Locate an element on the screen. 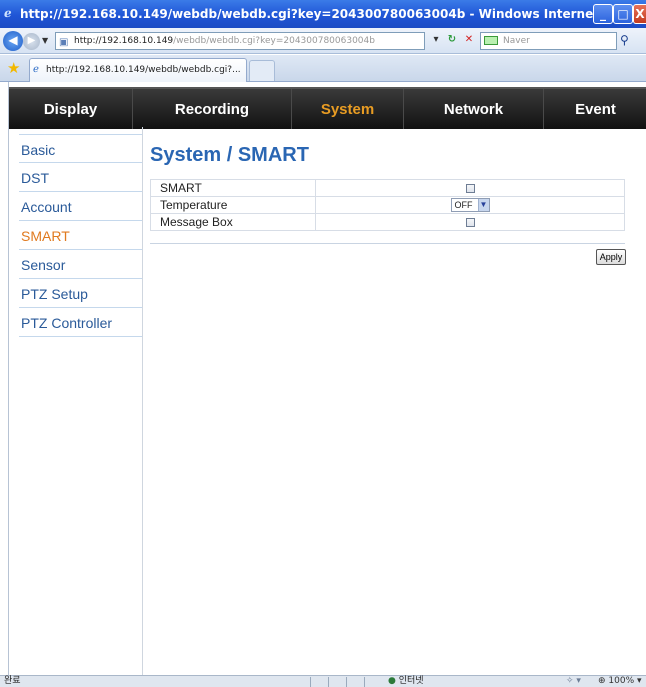  zoom-value: 100% is located at coordinates (621, 681).